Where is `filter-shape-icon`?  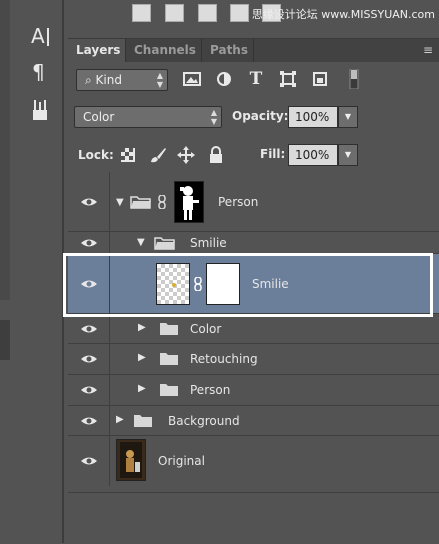 filter-shape-icon is located at coordinates (288, 79).